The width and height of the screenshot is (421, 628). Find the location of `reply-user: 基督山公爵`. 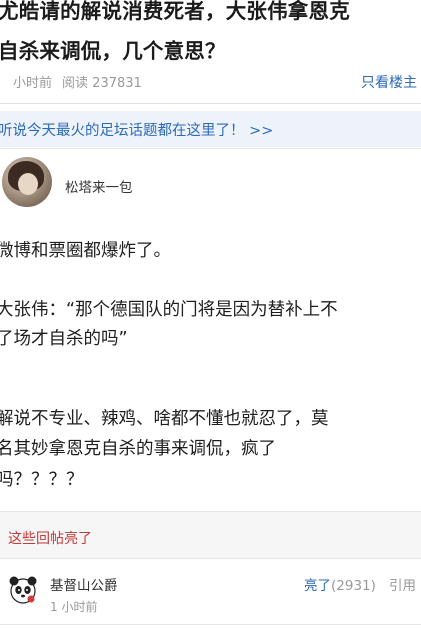

reply-user: 基督山公爵 is located at coordinates (84, 584).